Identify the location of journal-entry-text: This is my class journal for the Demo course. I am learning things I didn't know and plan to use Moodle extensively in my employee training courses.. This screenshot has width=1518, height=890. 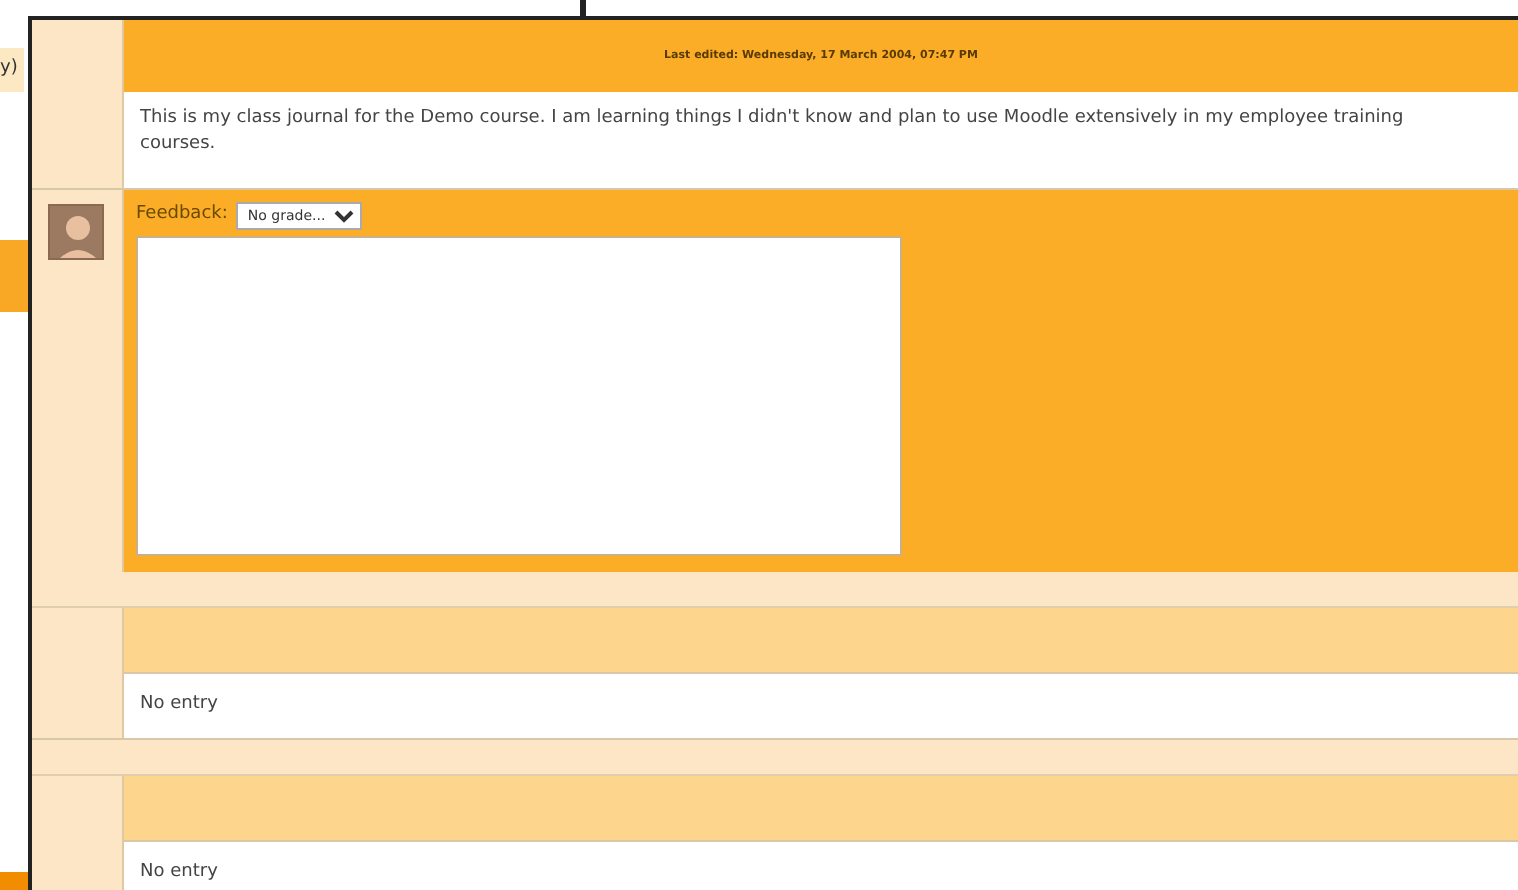
(821, 140).